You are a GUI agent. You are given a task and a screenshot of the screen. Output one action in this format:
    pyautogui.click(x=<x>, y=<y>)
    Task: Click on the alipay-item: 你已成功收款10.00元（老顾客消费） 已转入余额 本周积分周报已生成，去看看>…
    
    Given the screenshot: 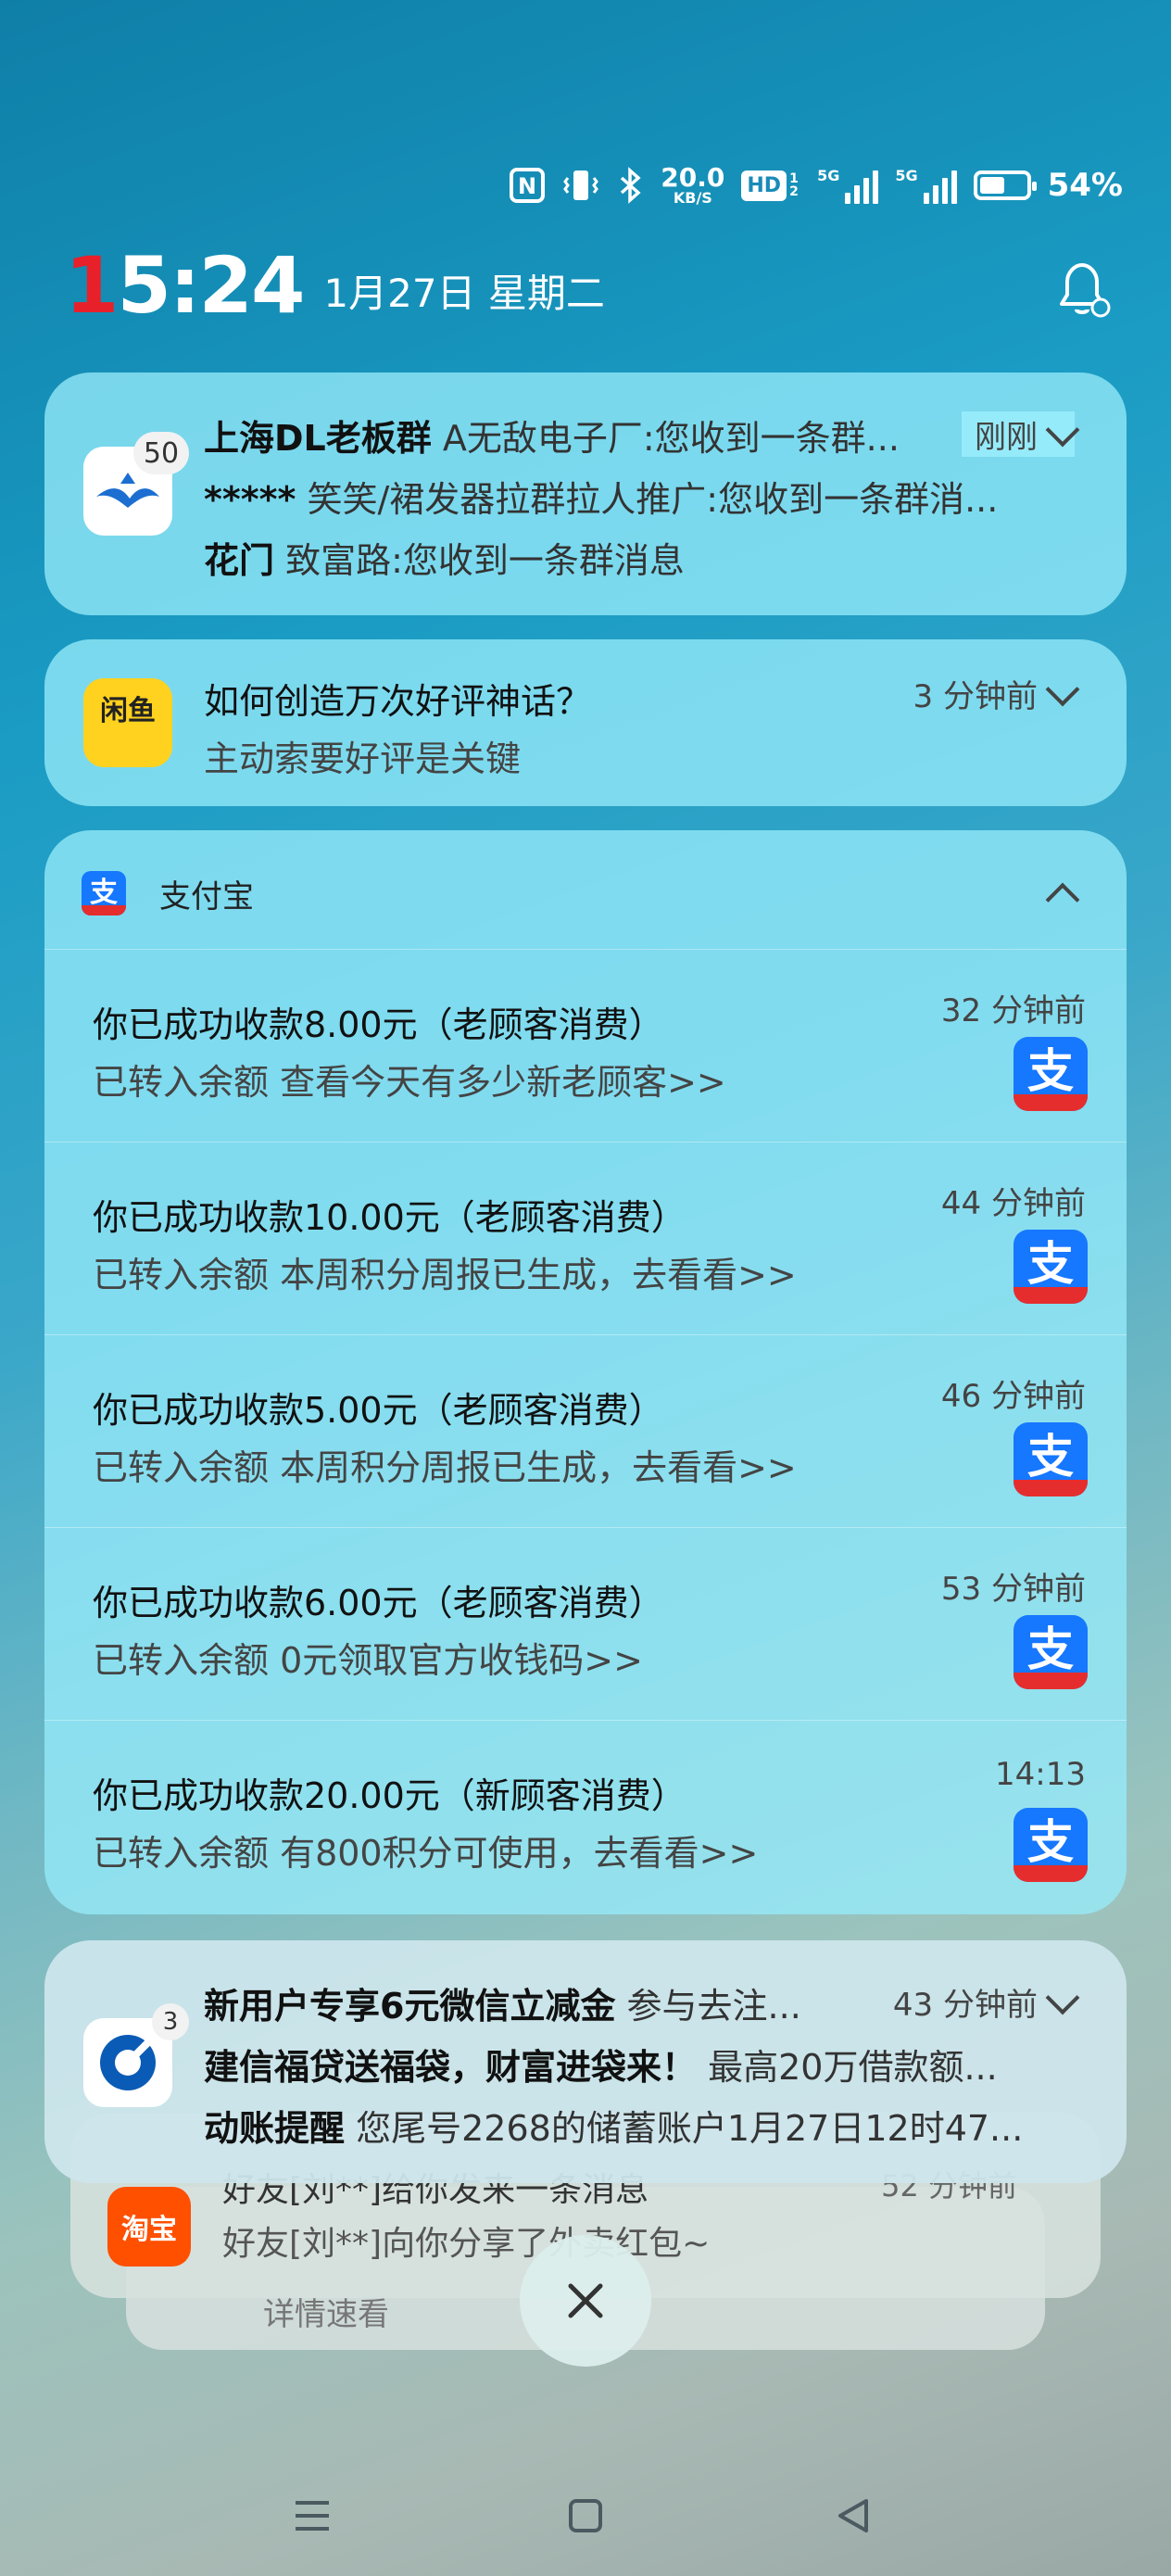 What is the action you would take?
    pyautogui.click(x=585, y=1238)
    